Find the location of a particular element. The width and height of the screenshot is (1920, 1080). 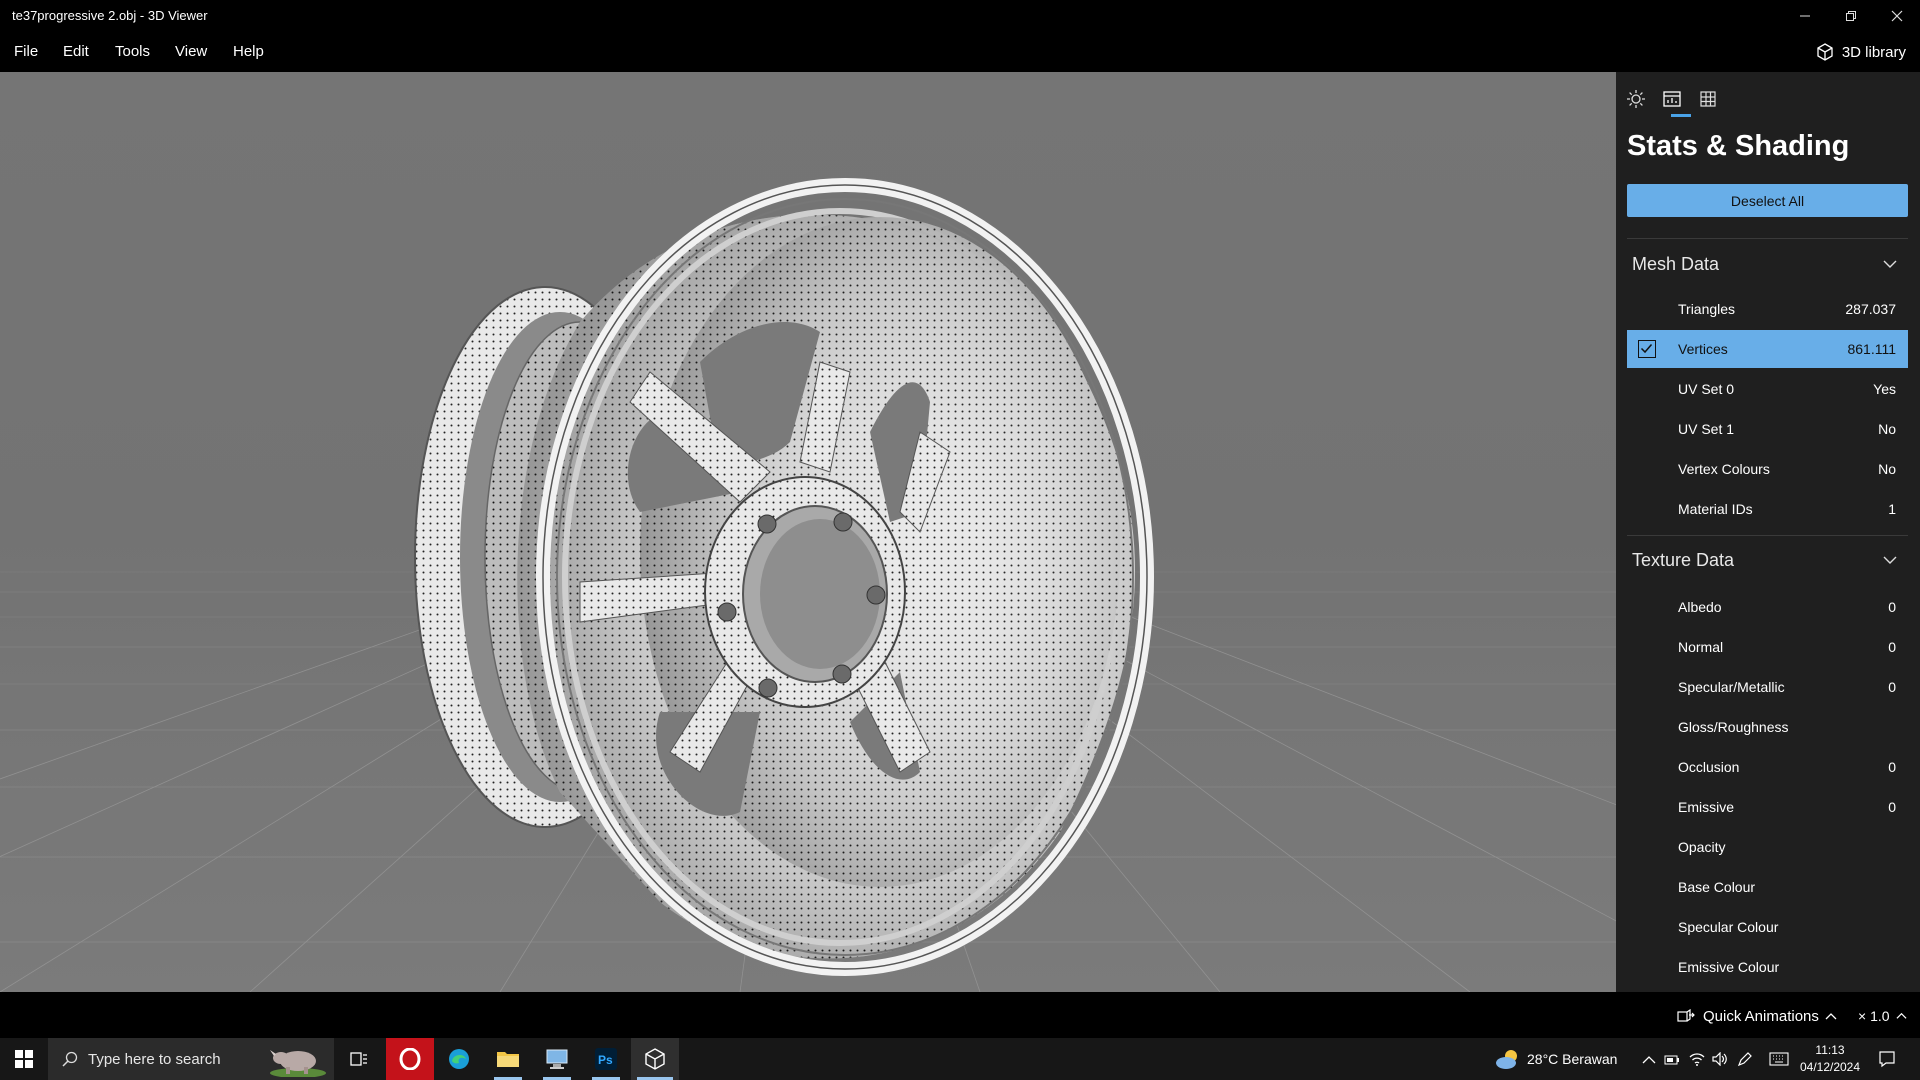

remote-desktop-button is located at coordinates (557, 1059).